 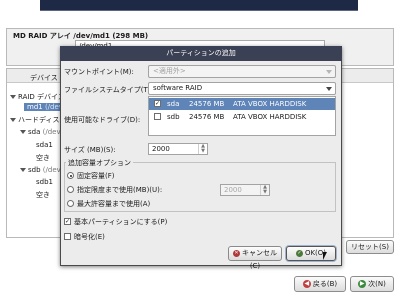 What do you see at coordinates (362, 284) in the screenshot?
I see `next-arrow-icon: ▶` at bounding box center [362, 284].